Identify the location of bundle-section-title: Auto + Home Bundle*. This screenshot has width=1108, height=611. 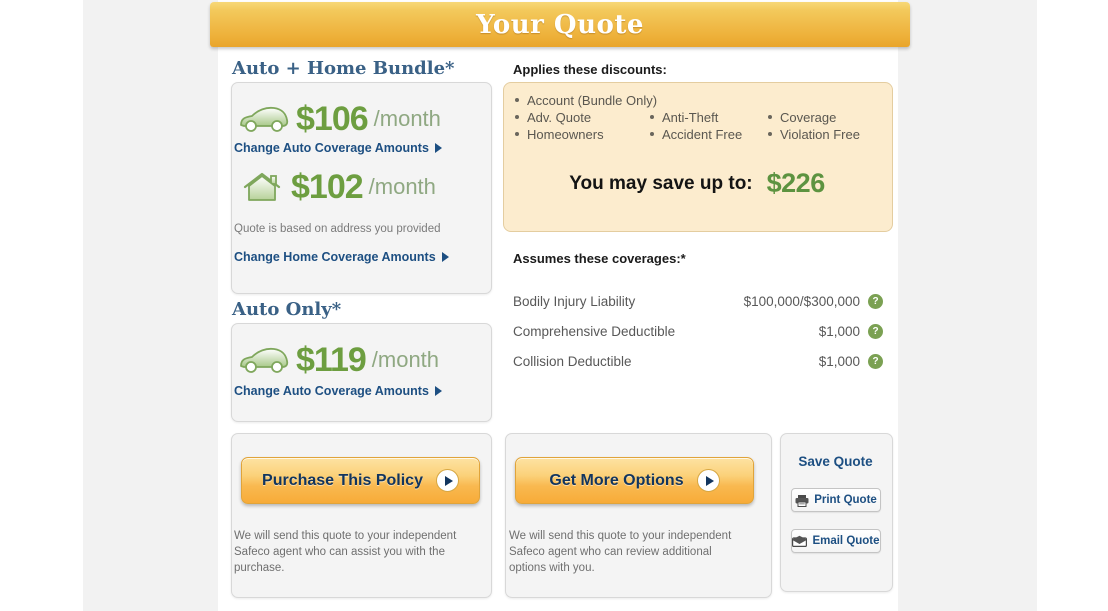
(343, 68).